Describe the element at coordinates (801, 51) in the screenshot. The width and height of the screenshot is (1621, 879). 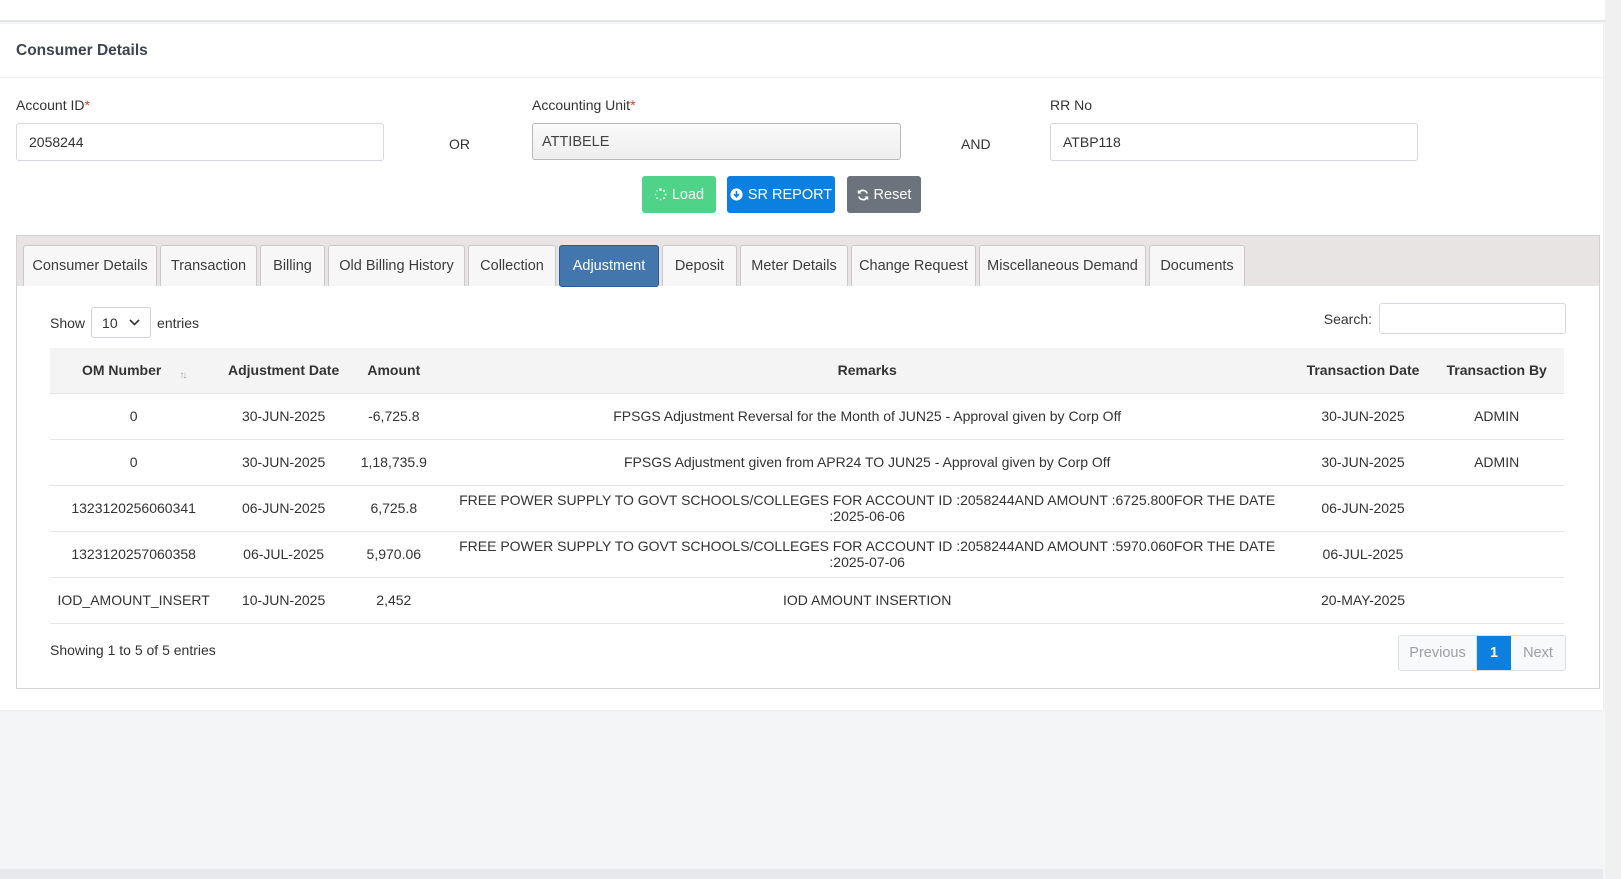
I see `card-header: Consumer Details` at that location.